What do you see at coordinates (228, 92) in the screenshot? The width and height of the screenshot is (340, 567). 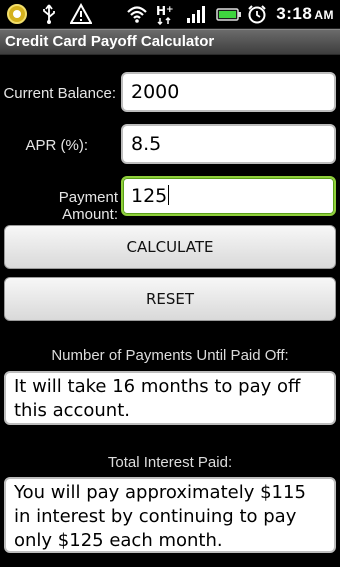 I see `balance-input: 2000` at bounding box center [228, 92].